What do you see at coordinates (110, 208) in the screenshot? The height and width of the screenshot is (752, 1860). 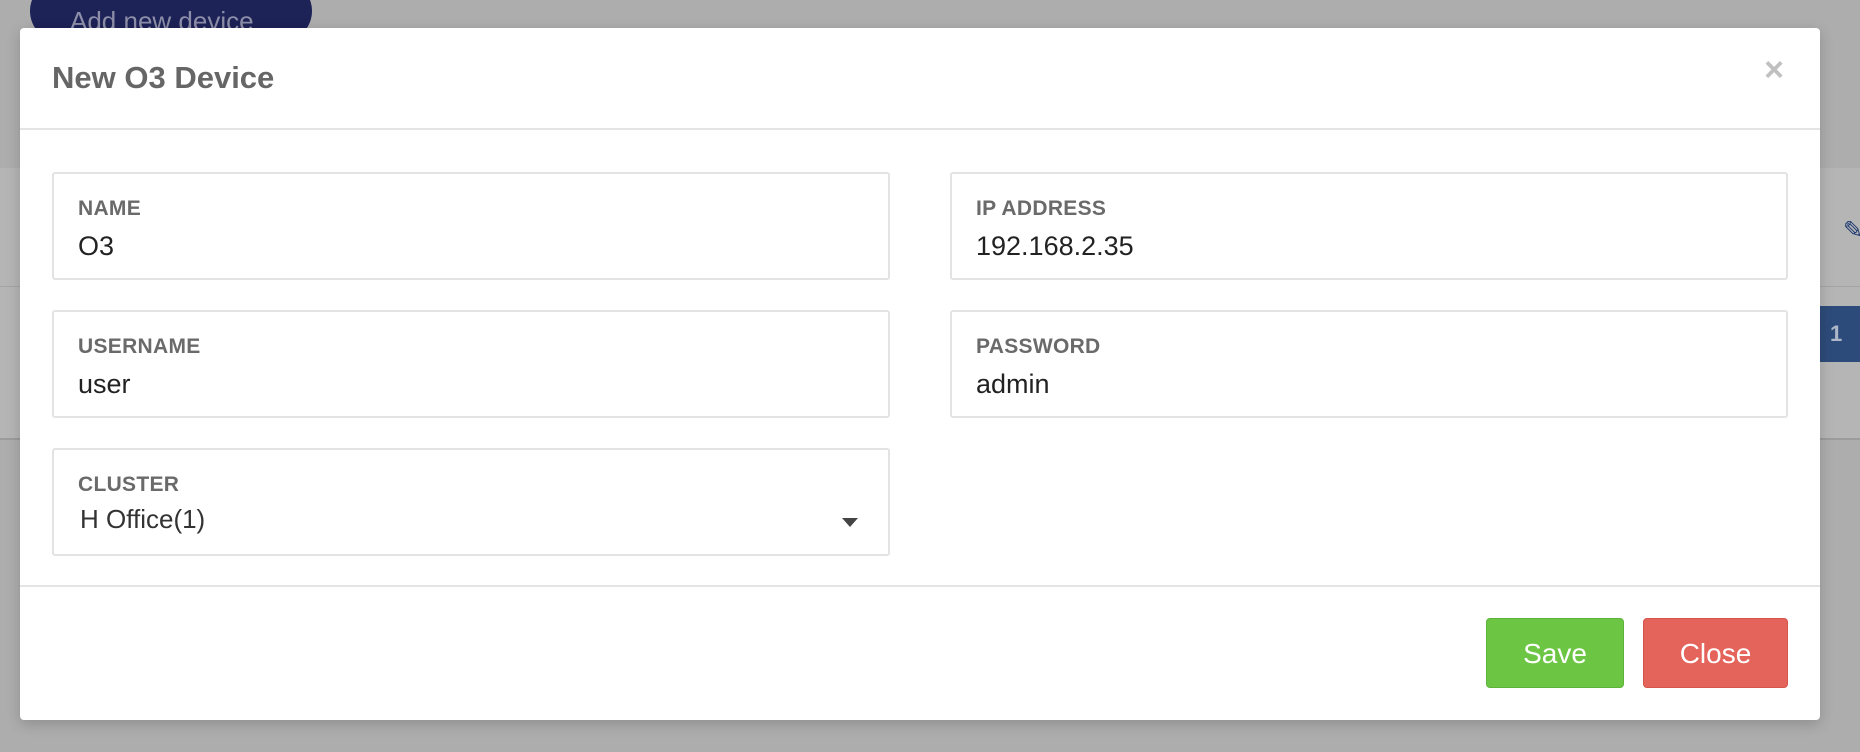 I see `name-label: NAME` at bounding box center [110, 208].